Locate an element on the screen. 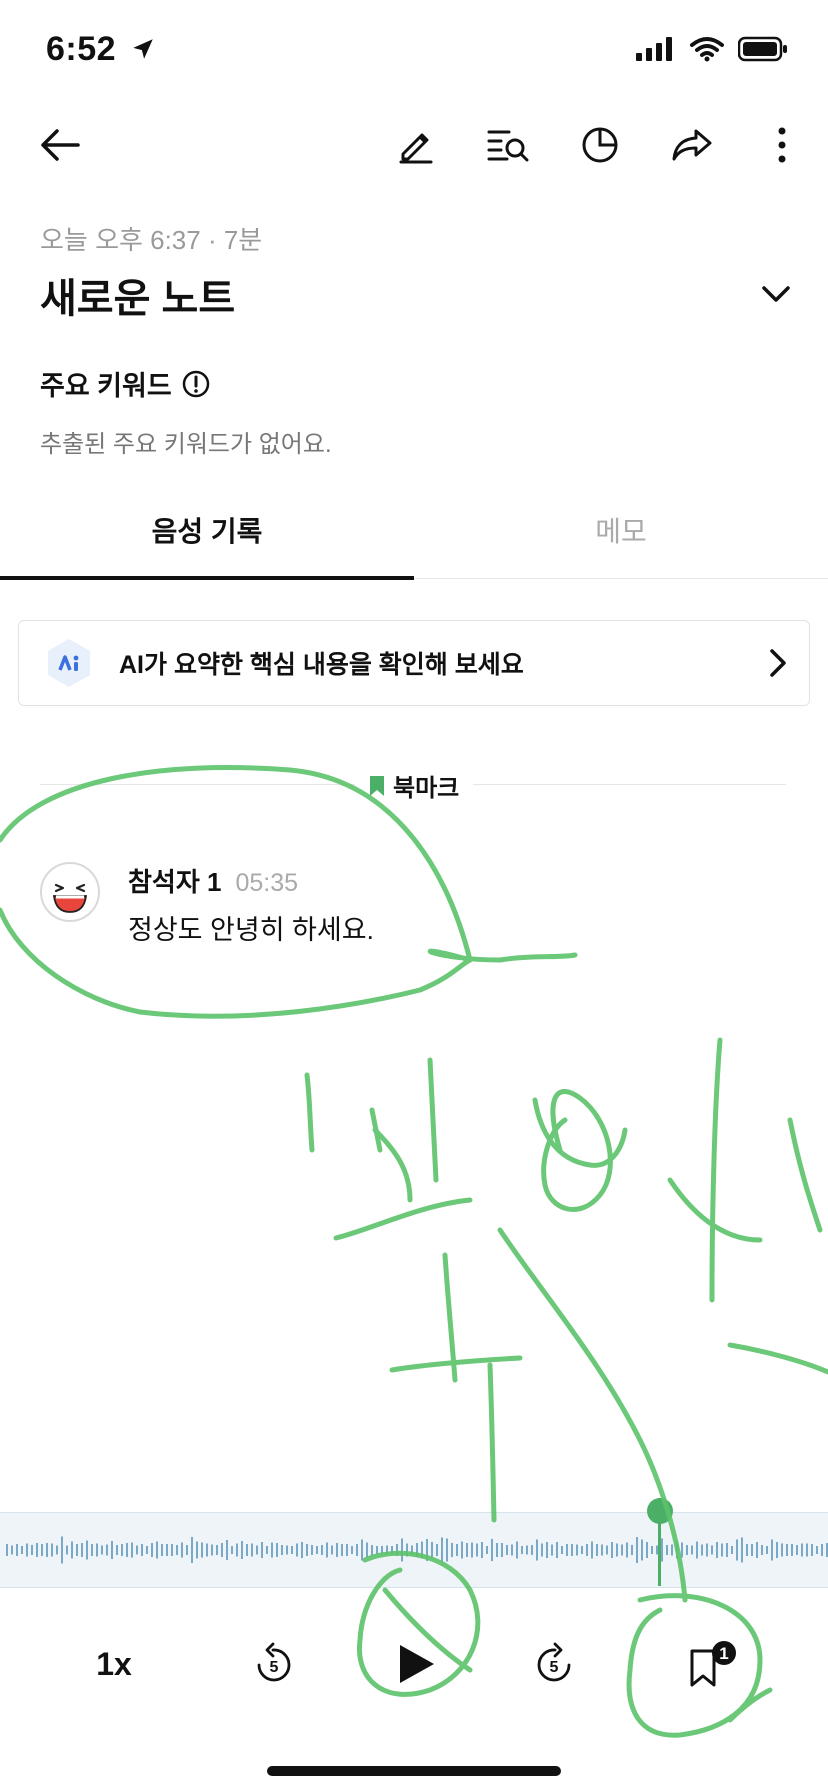  info-icon is located at coordinates (196, 384).